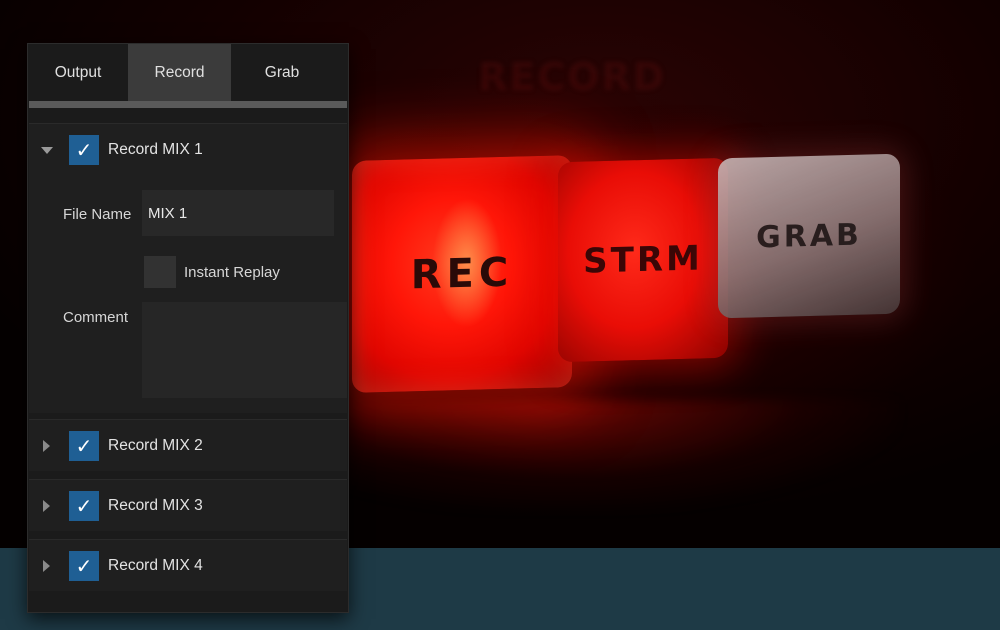 The width and height of the screenshot is (1000, 630). I want to click on tab-divider, so click(188, 104).